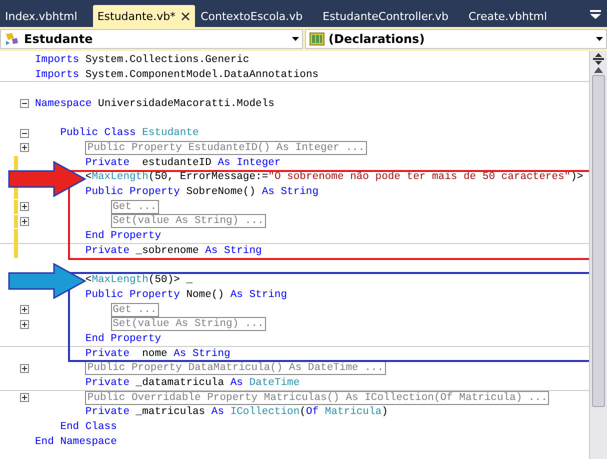  What do you see at coordinates (88, 427) in the screenshot?
I see `code-line: End Class` at bounding box center [88, 427].